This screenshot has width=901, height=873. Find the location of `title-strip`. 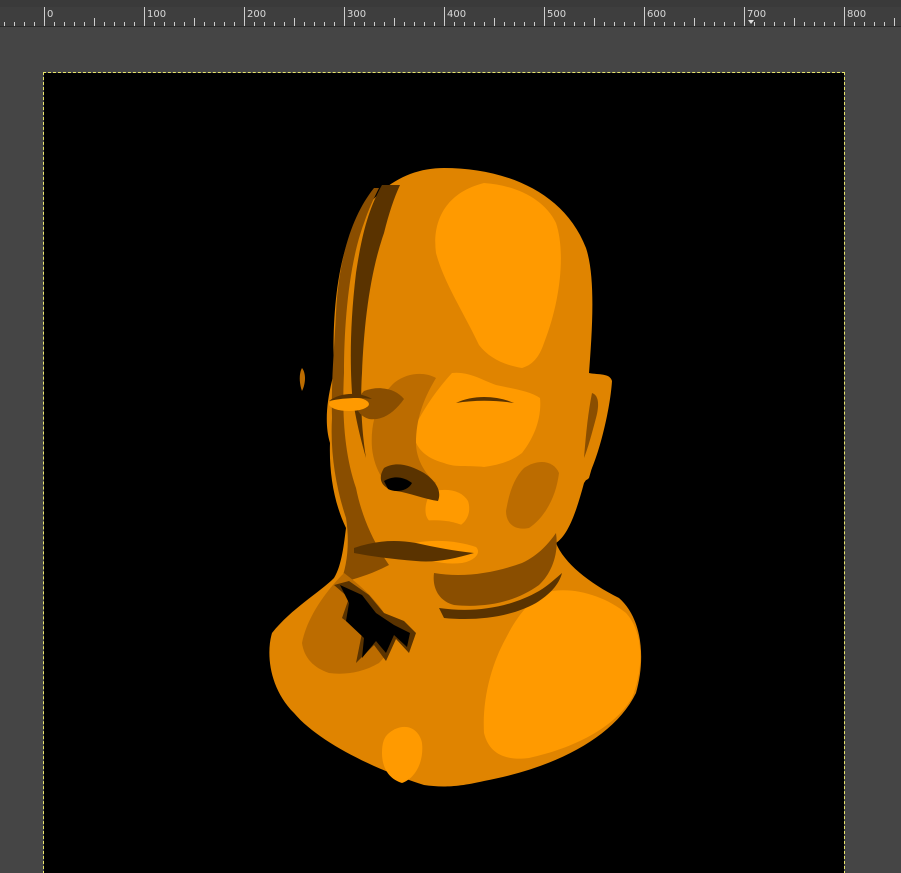

title-strip is located at coordinates (450, 3).